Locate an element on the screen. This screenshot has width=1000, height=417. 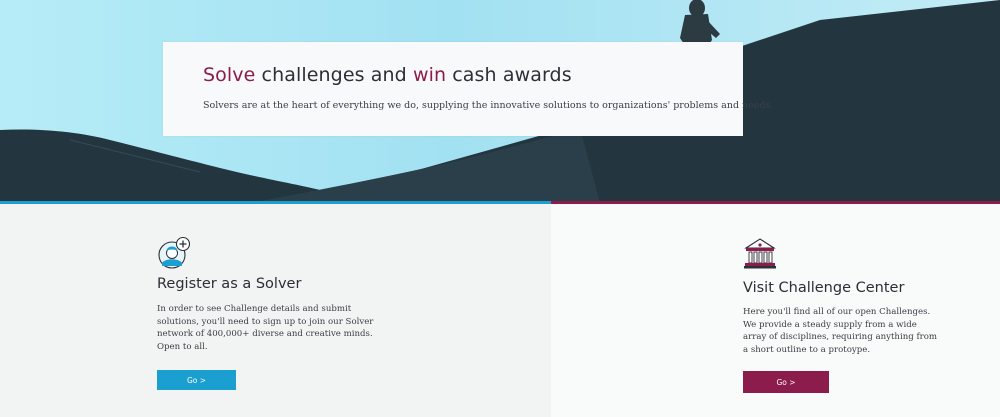
hero-title-solve: Solve is located at coordinates (229, 75).